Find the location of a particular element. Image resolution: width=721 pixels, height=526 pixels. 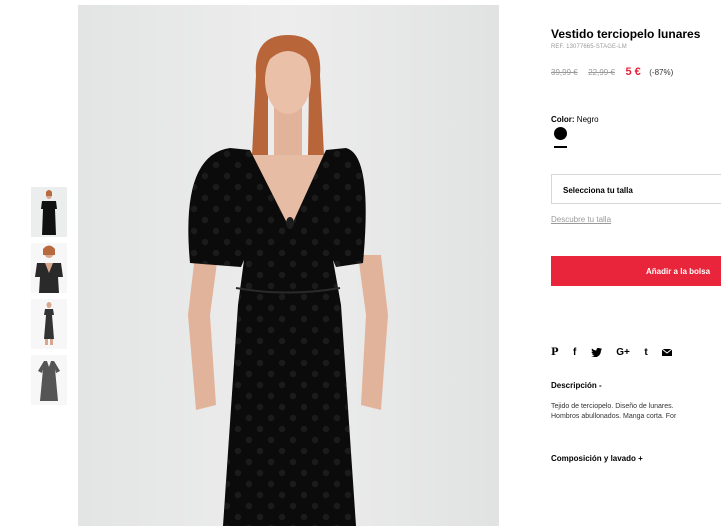

product-reference: REF. 13077665-STAGE-LM is located at coordinates (589, 47).